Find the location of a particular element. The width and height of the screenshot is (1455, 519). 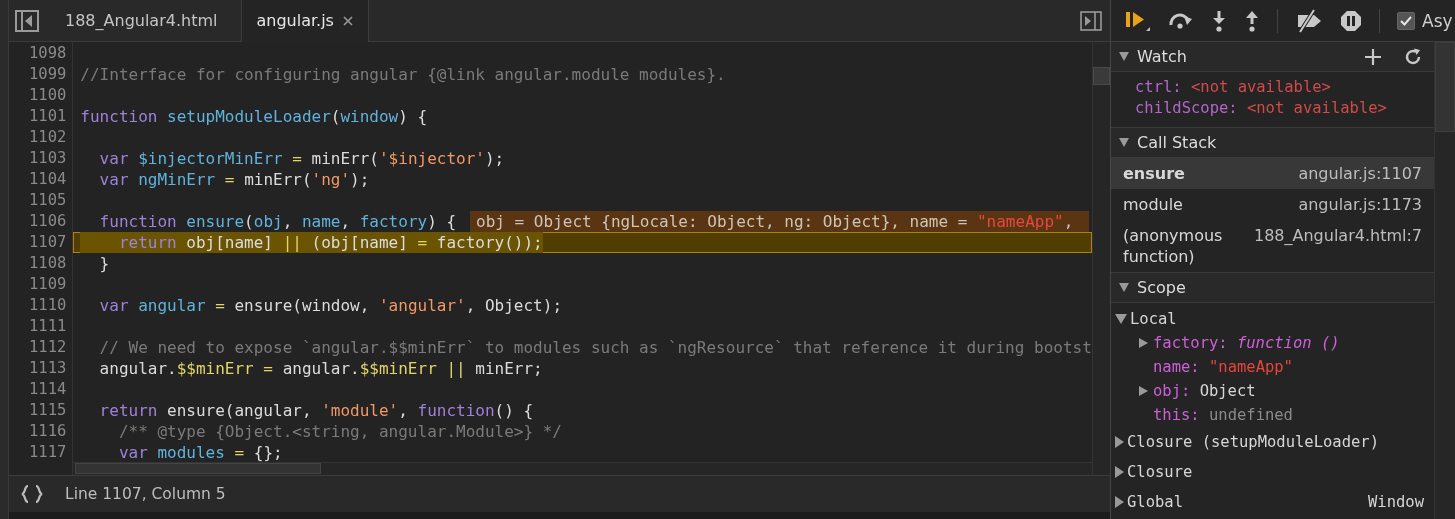

step-out-icon is located at coordinates (1252, 20).